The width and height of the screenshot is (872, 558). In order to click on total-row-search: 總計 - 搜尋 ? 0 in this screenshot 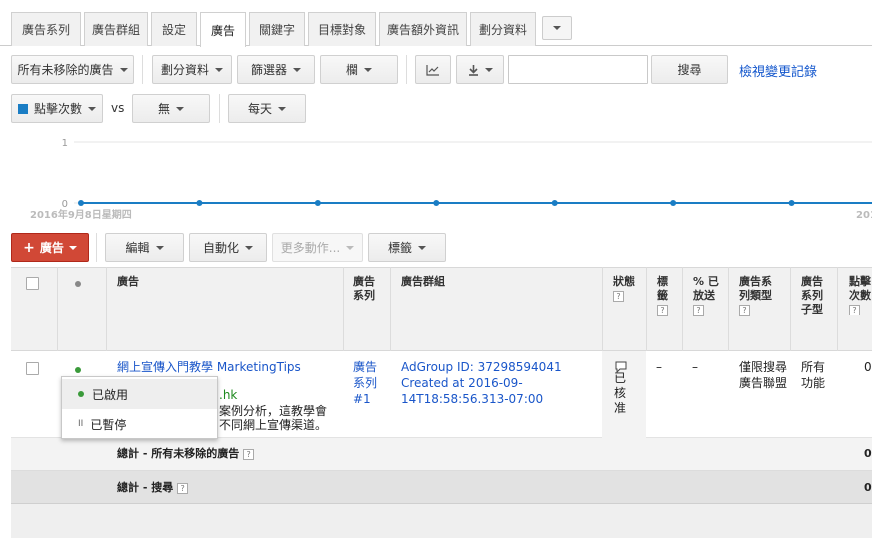, I will do `click(441, 487)`.